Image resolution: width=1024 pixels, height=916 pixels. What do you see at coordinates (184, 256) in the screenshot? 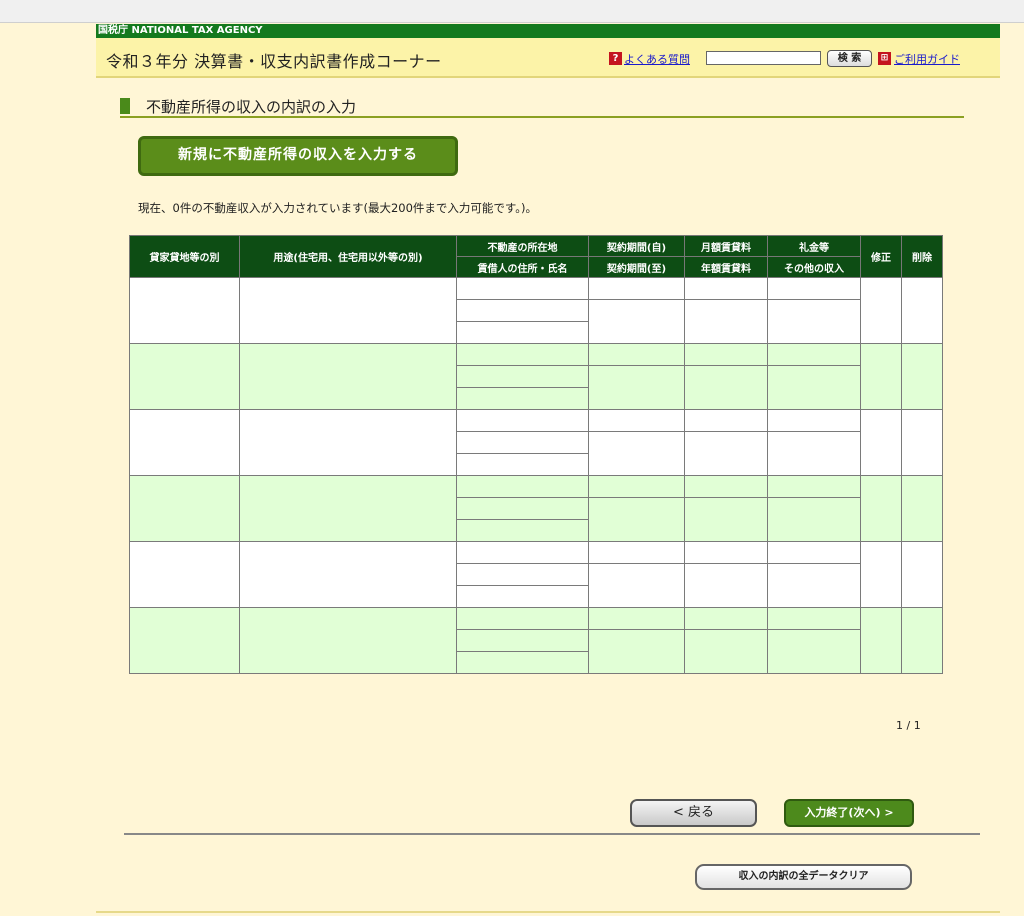
I see `header-lender-type: 貸家貸地等の別` at bounding box center [184, 256].